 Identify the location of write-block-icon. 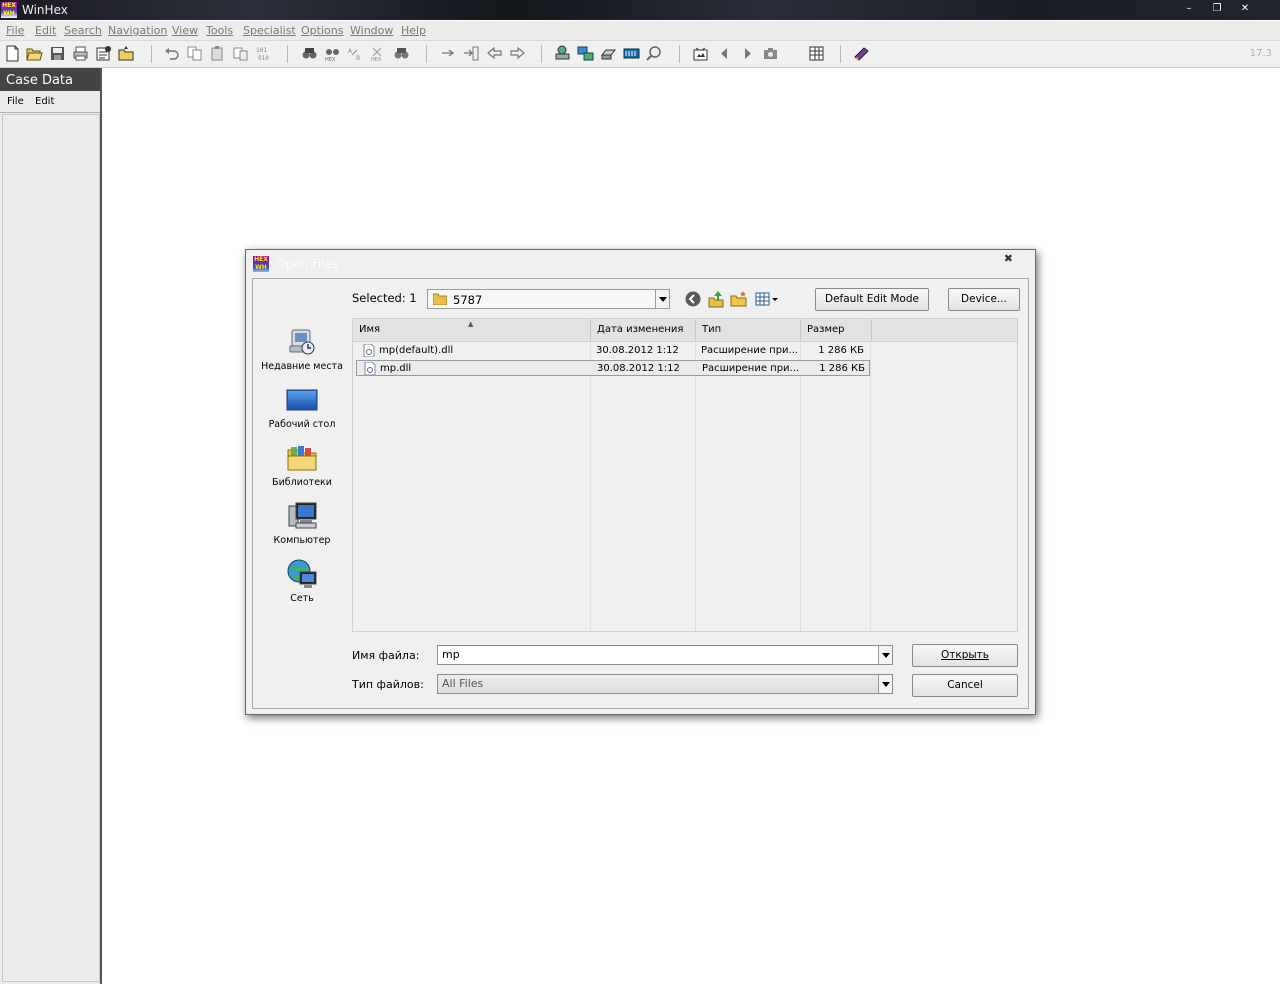
(240, 53).